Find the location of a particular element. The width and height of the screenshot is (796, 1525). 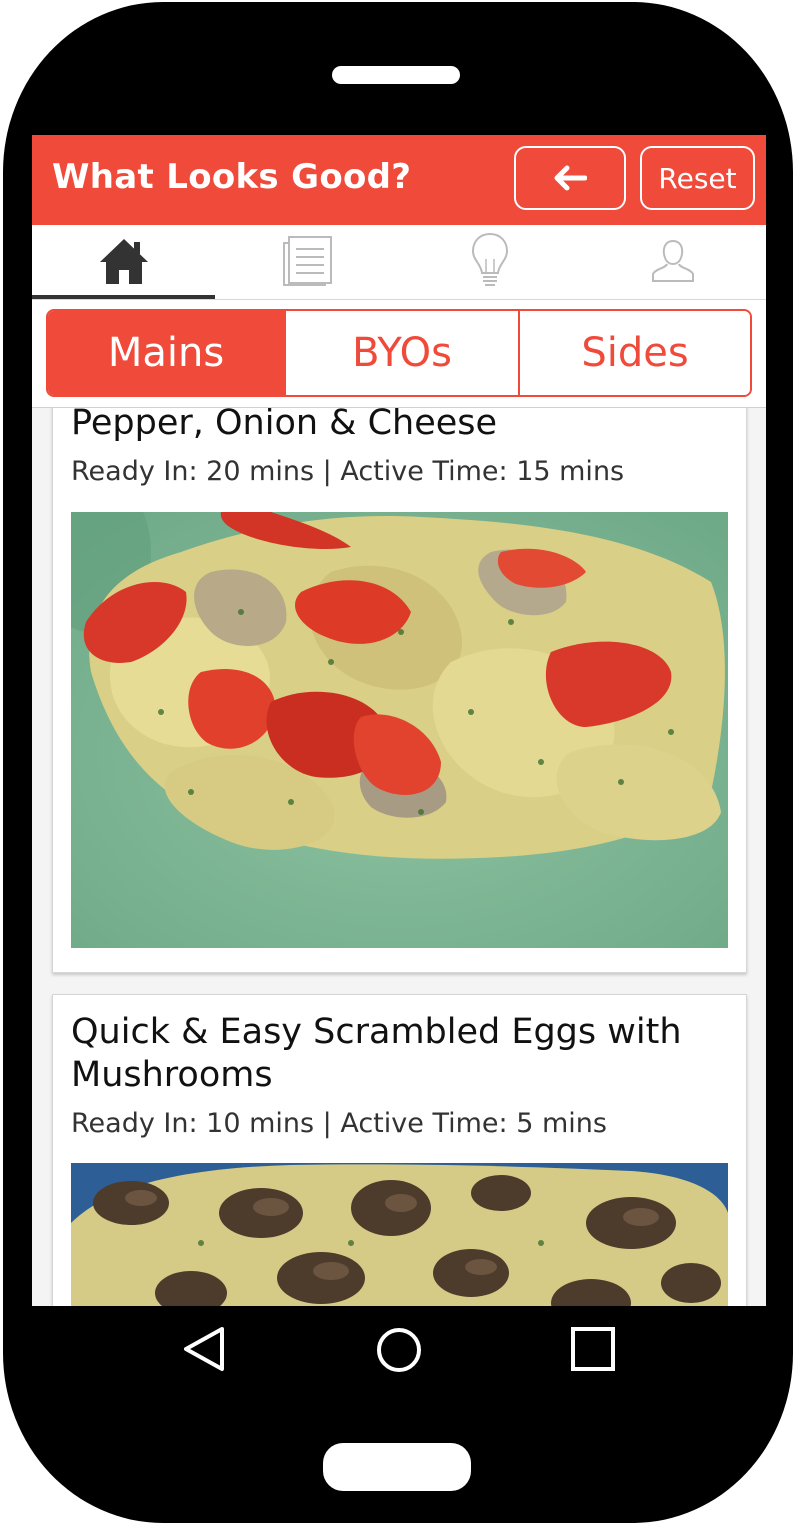

tab-list is located at coordinates (306, 261).